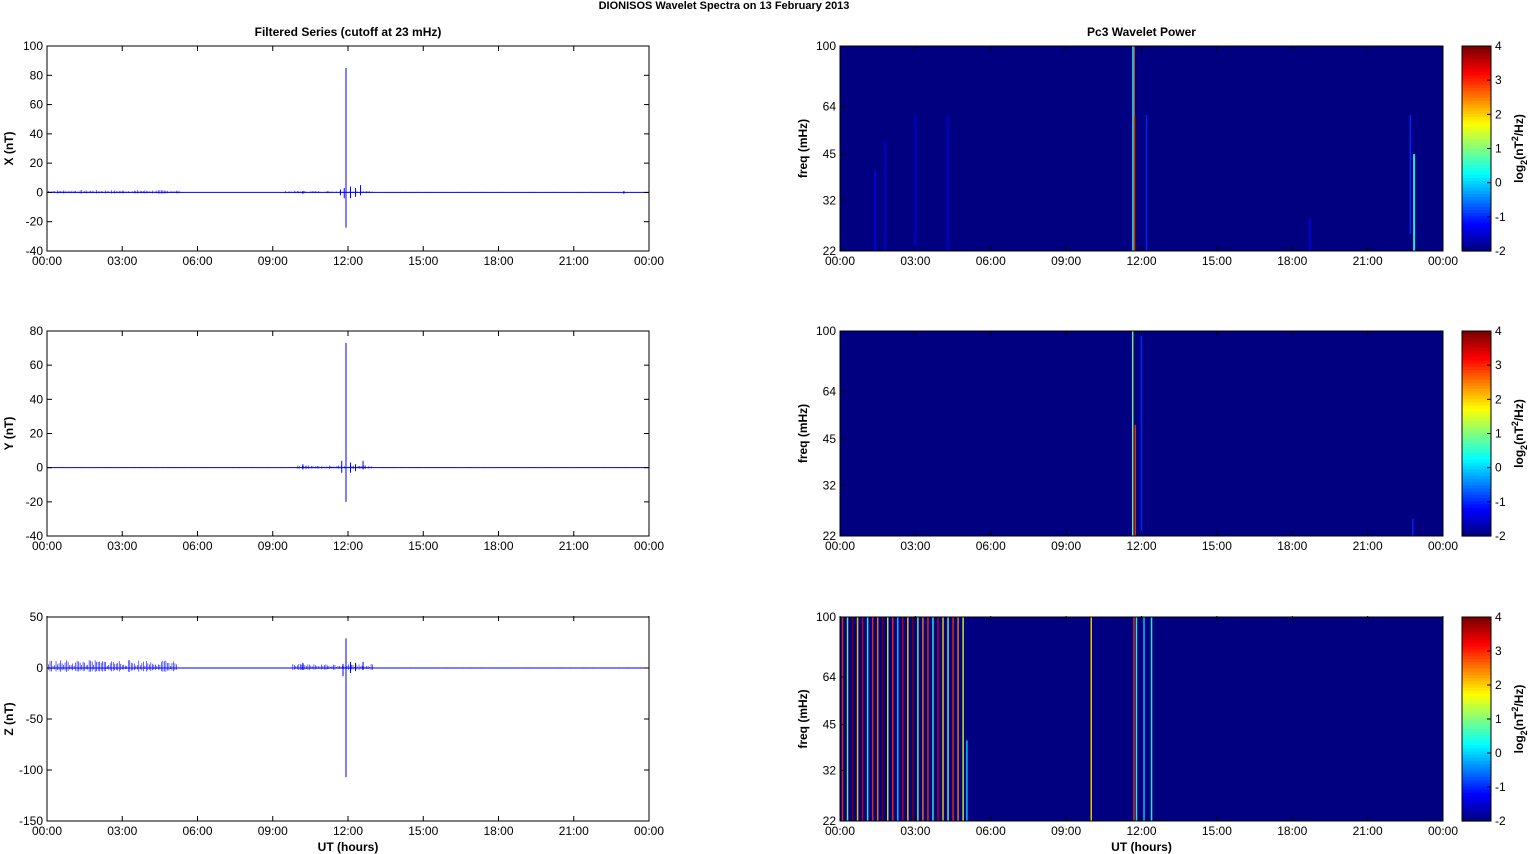  I want to click on z-wavelet-xlabel: UT (hours), so click(1141, 847).